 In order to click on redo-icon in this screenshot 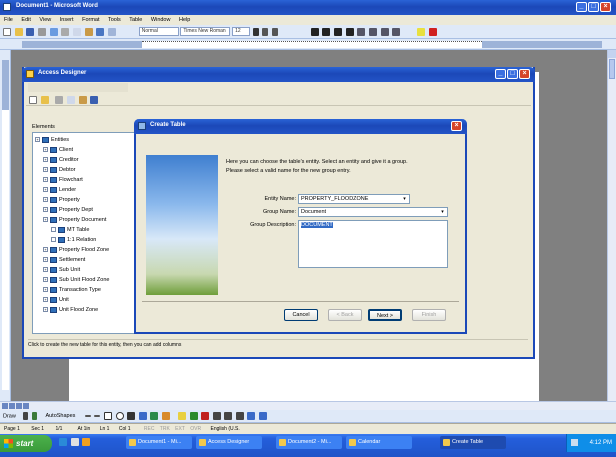, I will do `click(112, 31)`.